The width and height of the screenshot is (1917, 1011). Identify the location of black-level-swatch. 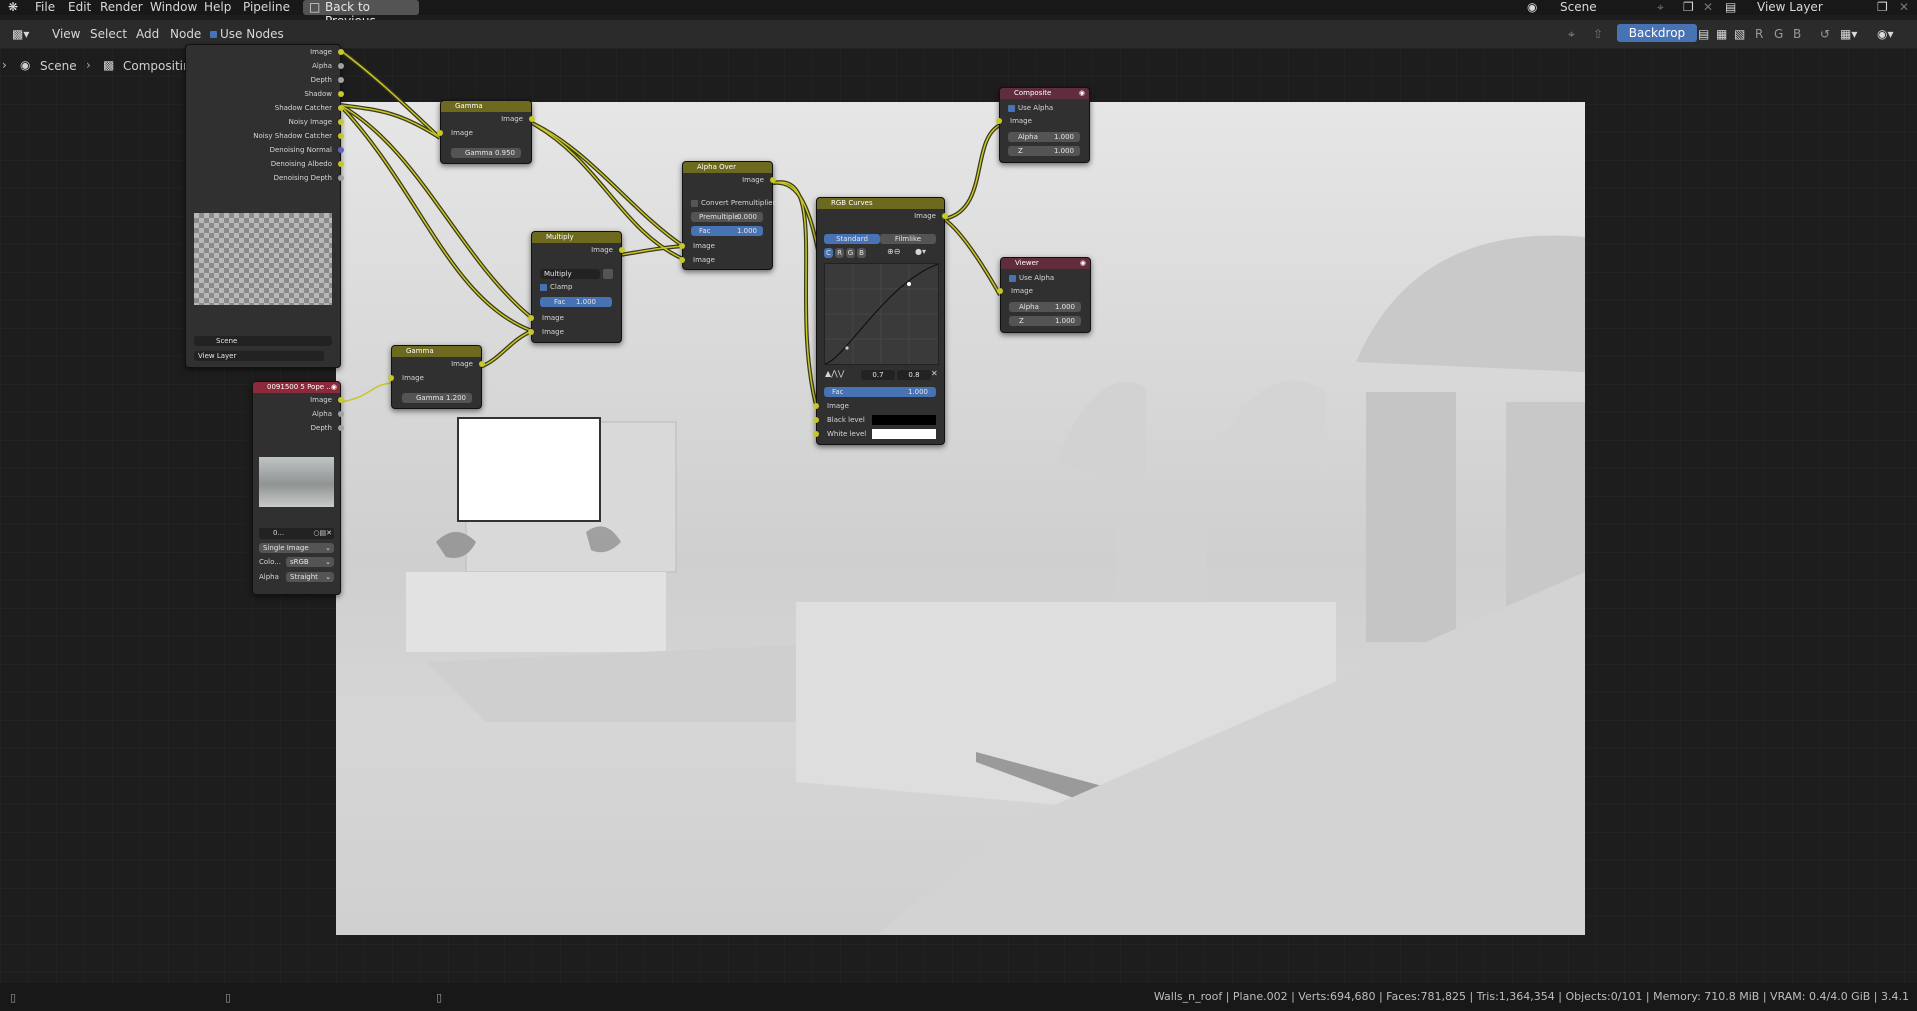
(904, 420).